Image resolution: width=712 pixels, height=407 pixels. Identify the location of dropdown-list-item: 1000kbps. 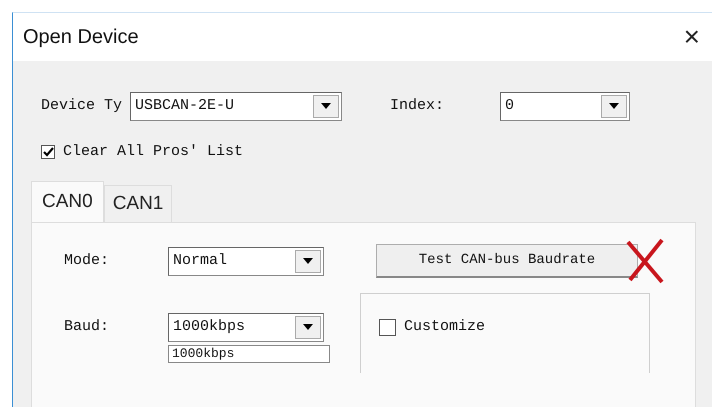
(249, 354).